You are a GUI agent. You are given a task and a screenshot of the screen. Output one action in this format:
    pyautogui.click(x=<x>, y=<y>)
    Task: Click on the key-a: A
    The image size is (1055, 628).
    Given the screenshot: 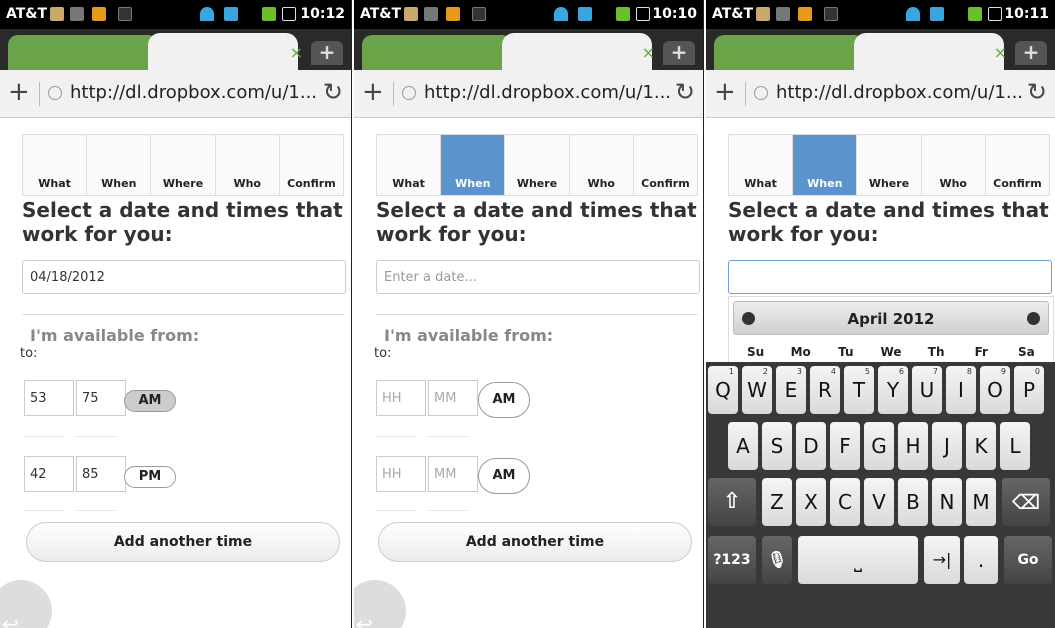 What is the action you would take?
    pyautogui.click(x=743, y=446)
    